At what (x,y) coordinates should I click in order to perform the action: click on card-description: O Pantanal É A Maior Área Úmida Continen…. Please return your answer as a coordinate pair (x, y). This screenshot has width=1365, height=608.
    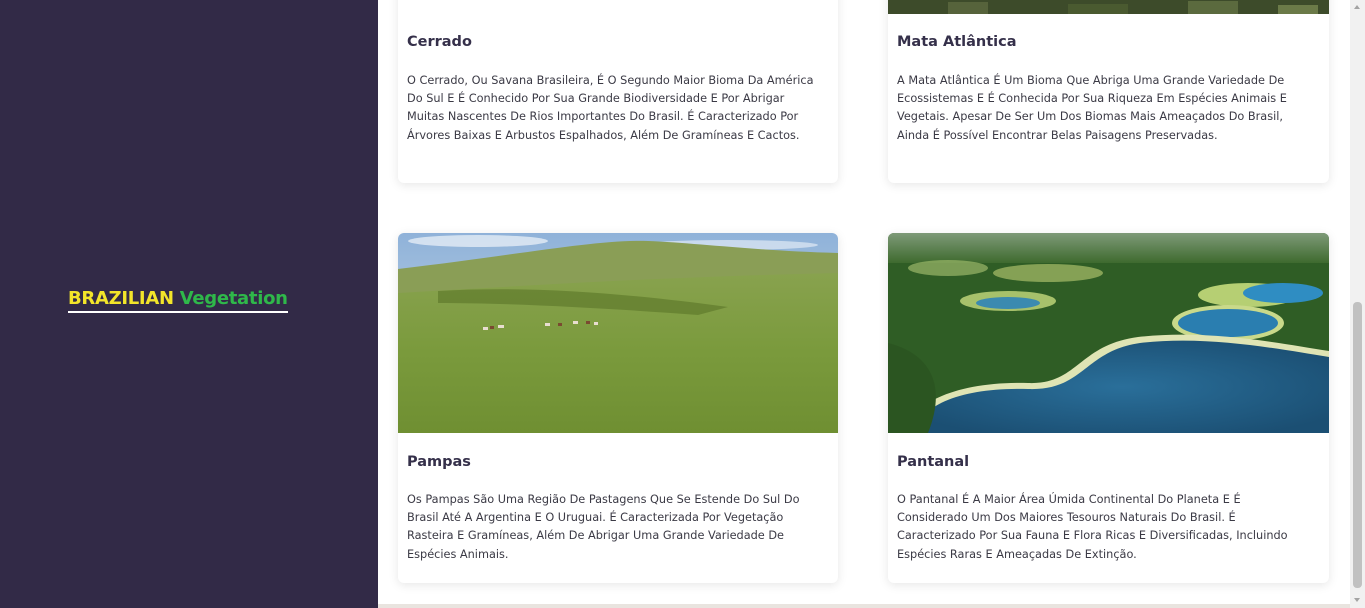
    Looking at the image, I should click on (1092, 527).